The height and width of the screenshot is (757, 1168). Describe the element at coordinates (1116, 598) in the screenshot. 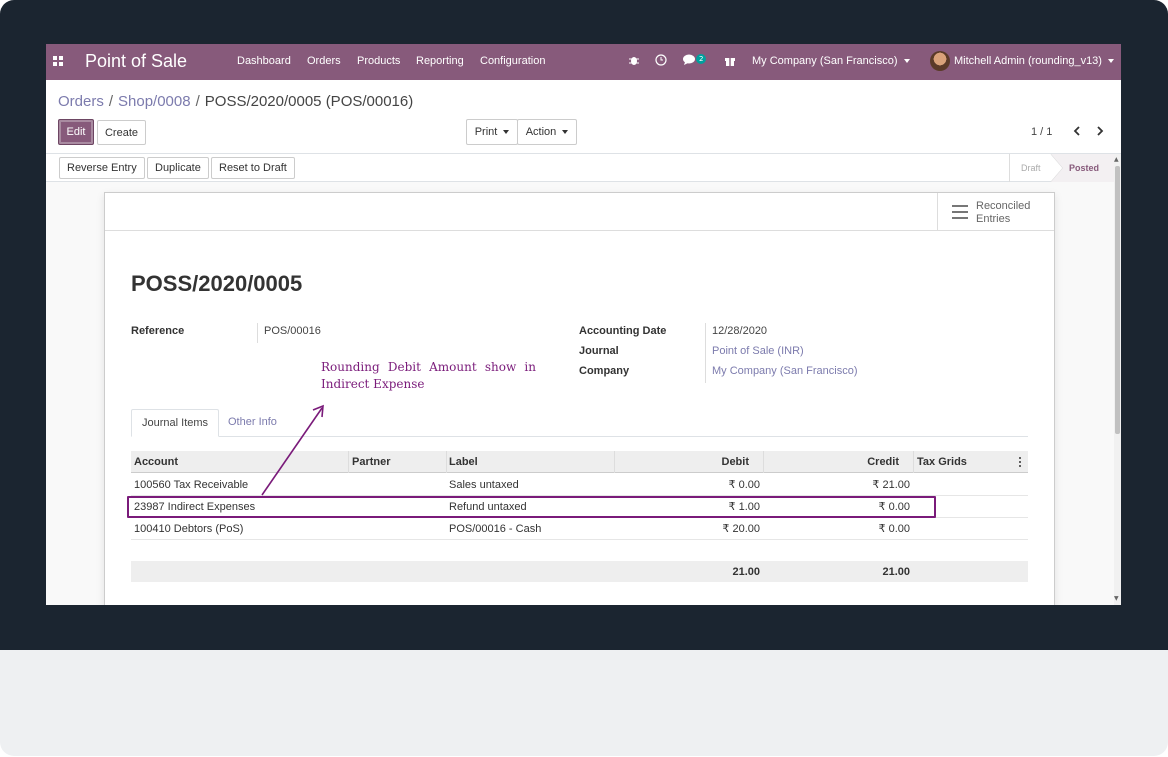

I see `scroll-down-icon: ▼` at that location.